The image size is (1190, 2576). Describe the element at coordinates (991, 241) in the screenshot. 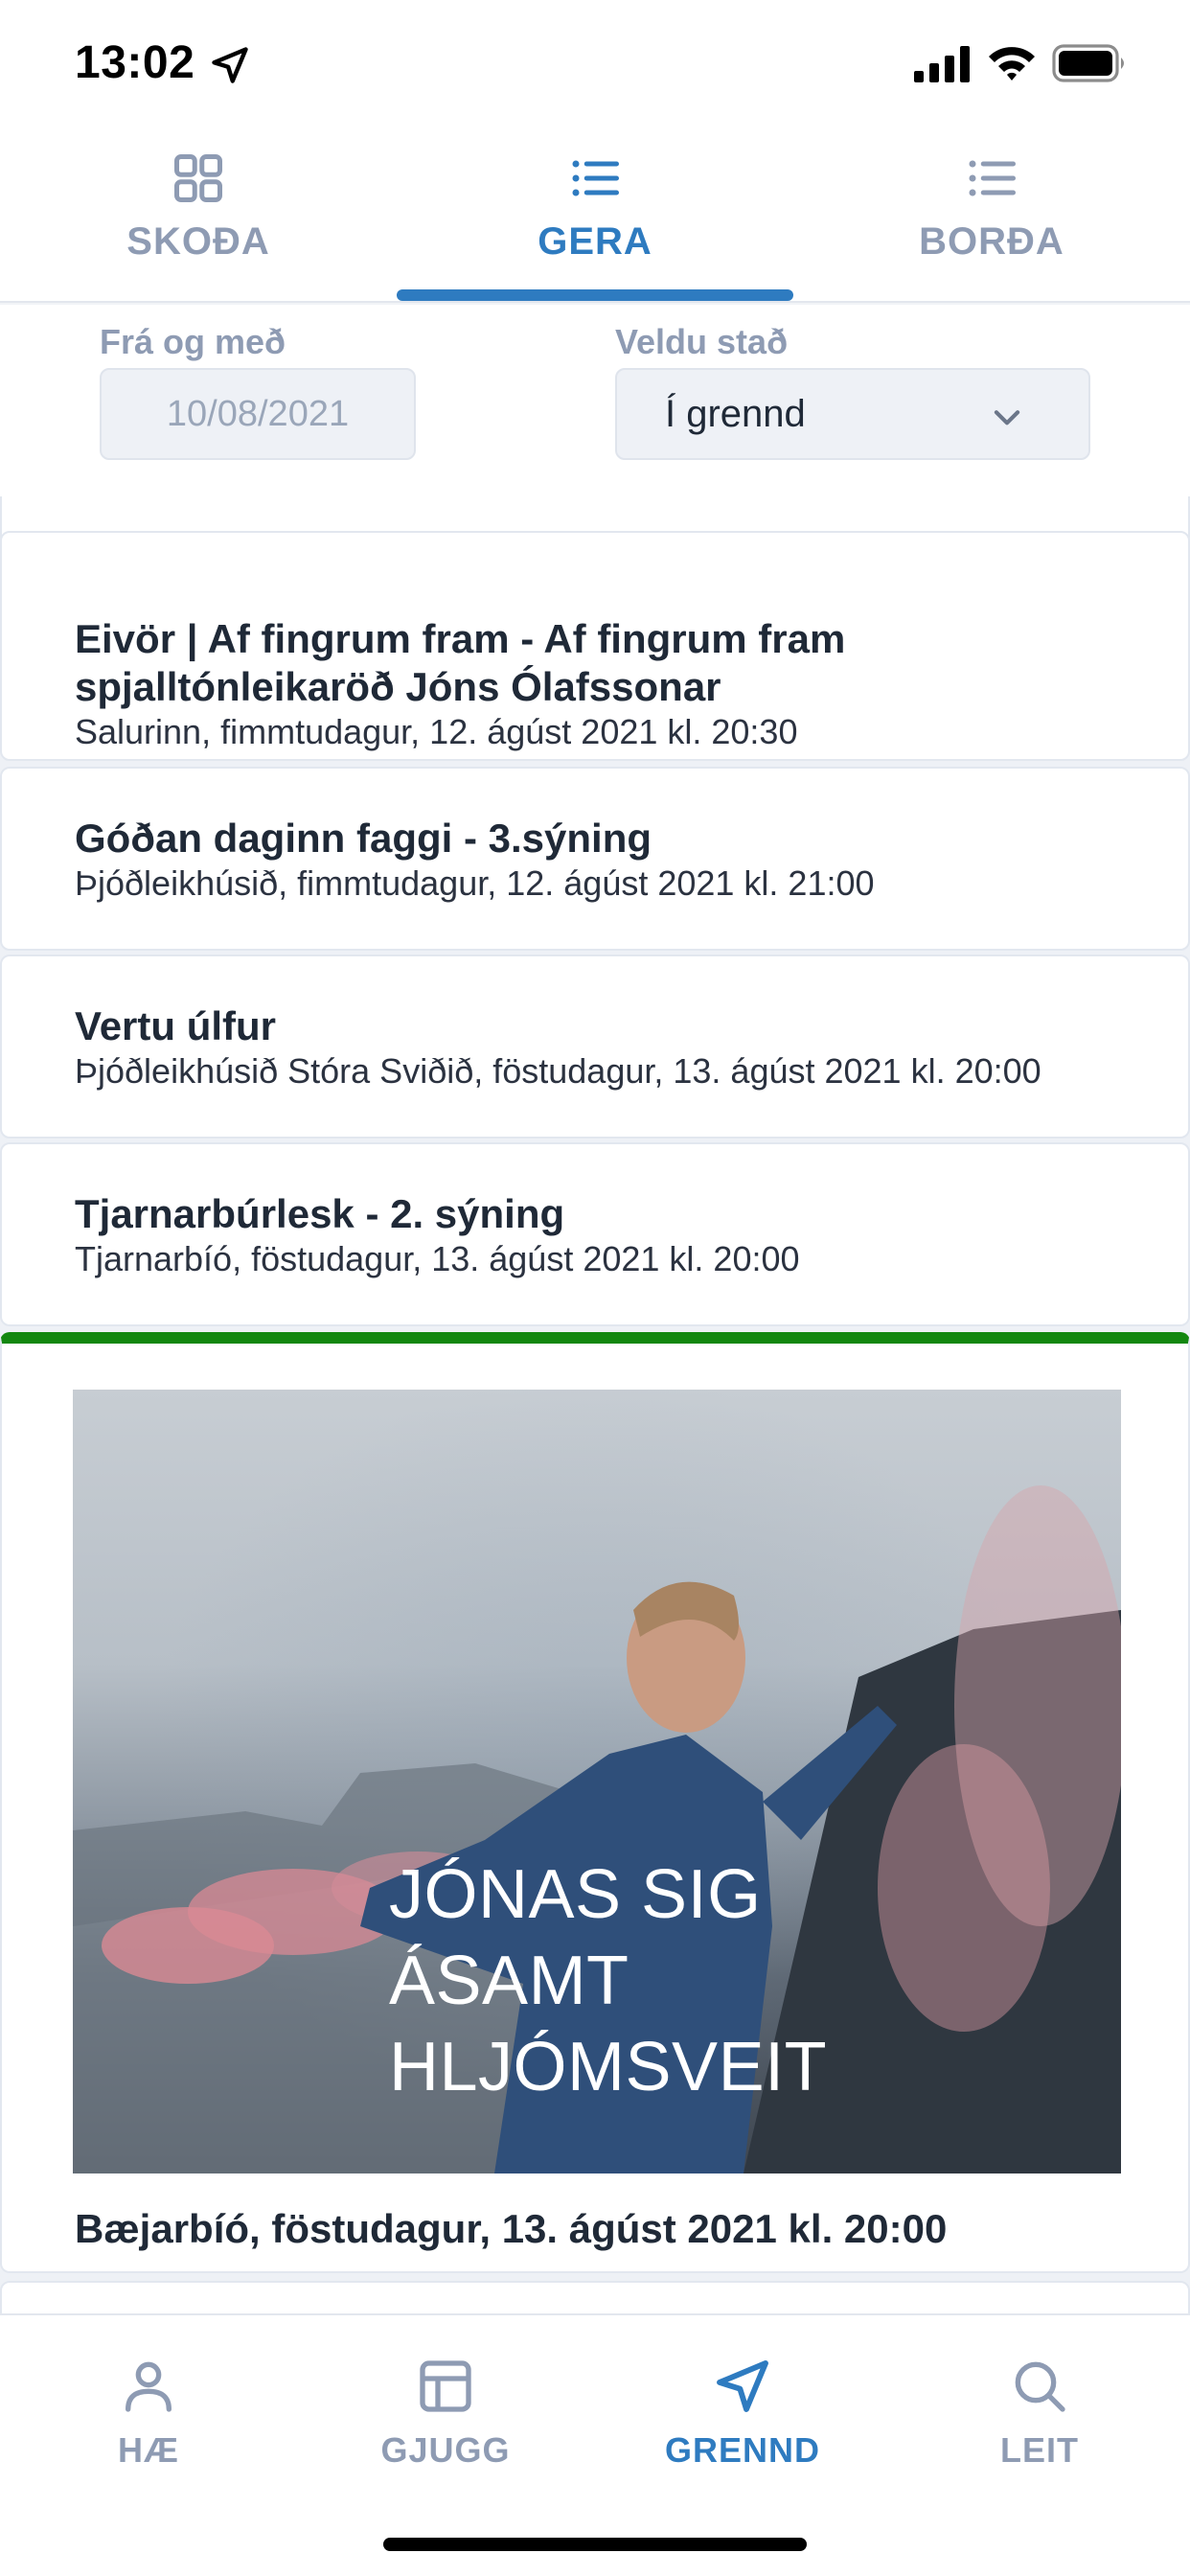

I see `tab-label: BORÐA` at that location.